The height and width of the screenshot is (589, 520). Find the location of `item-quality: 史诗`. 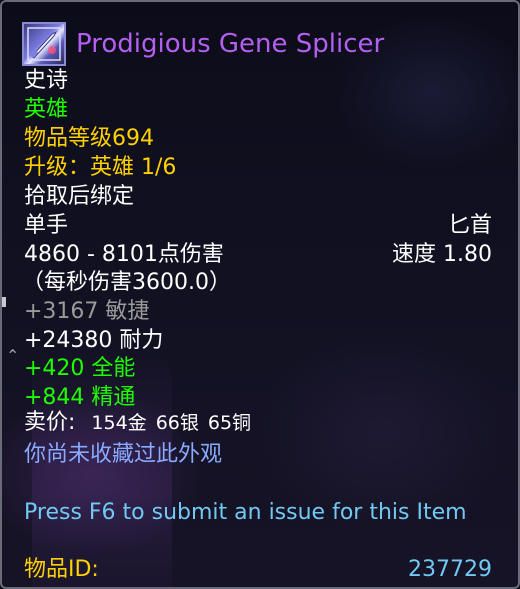

item-quality: 史诗 is located at coordinates (46, 80).